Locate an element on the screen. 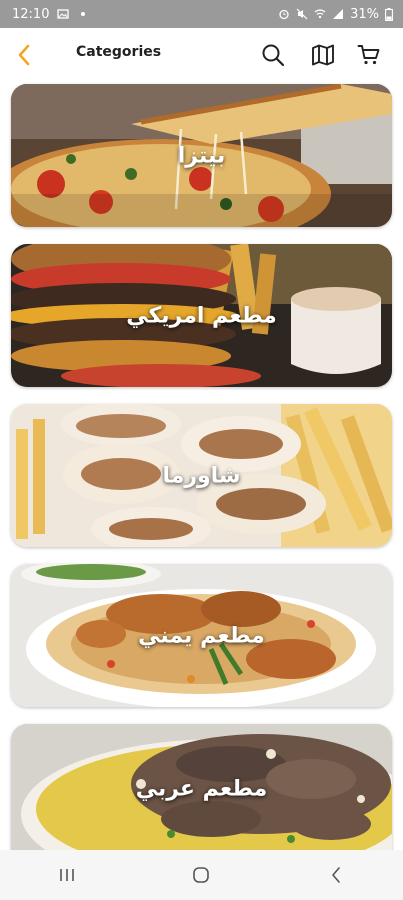 Image resolution: width=403 pixels, height=900 pixels. home-button is located at coordinates (201, 875).